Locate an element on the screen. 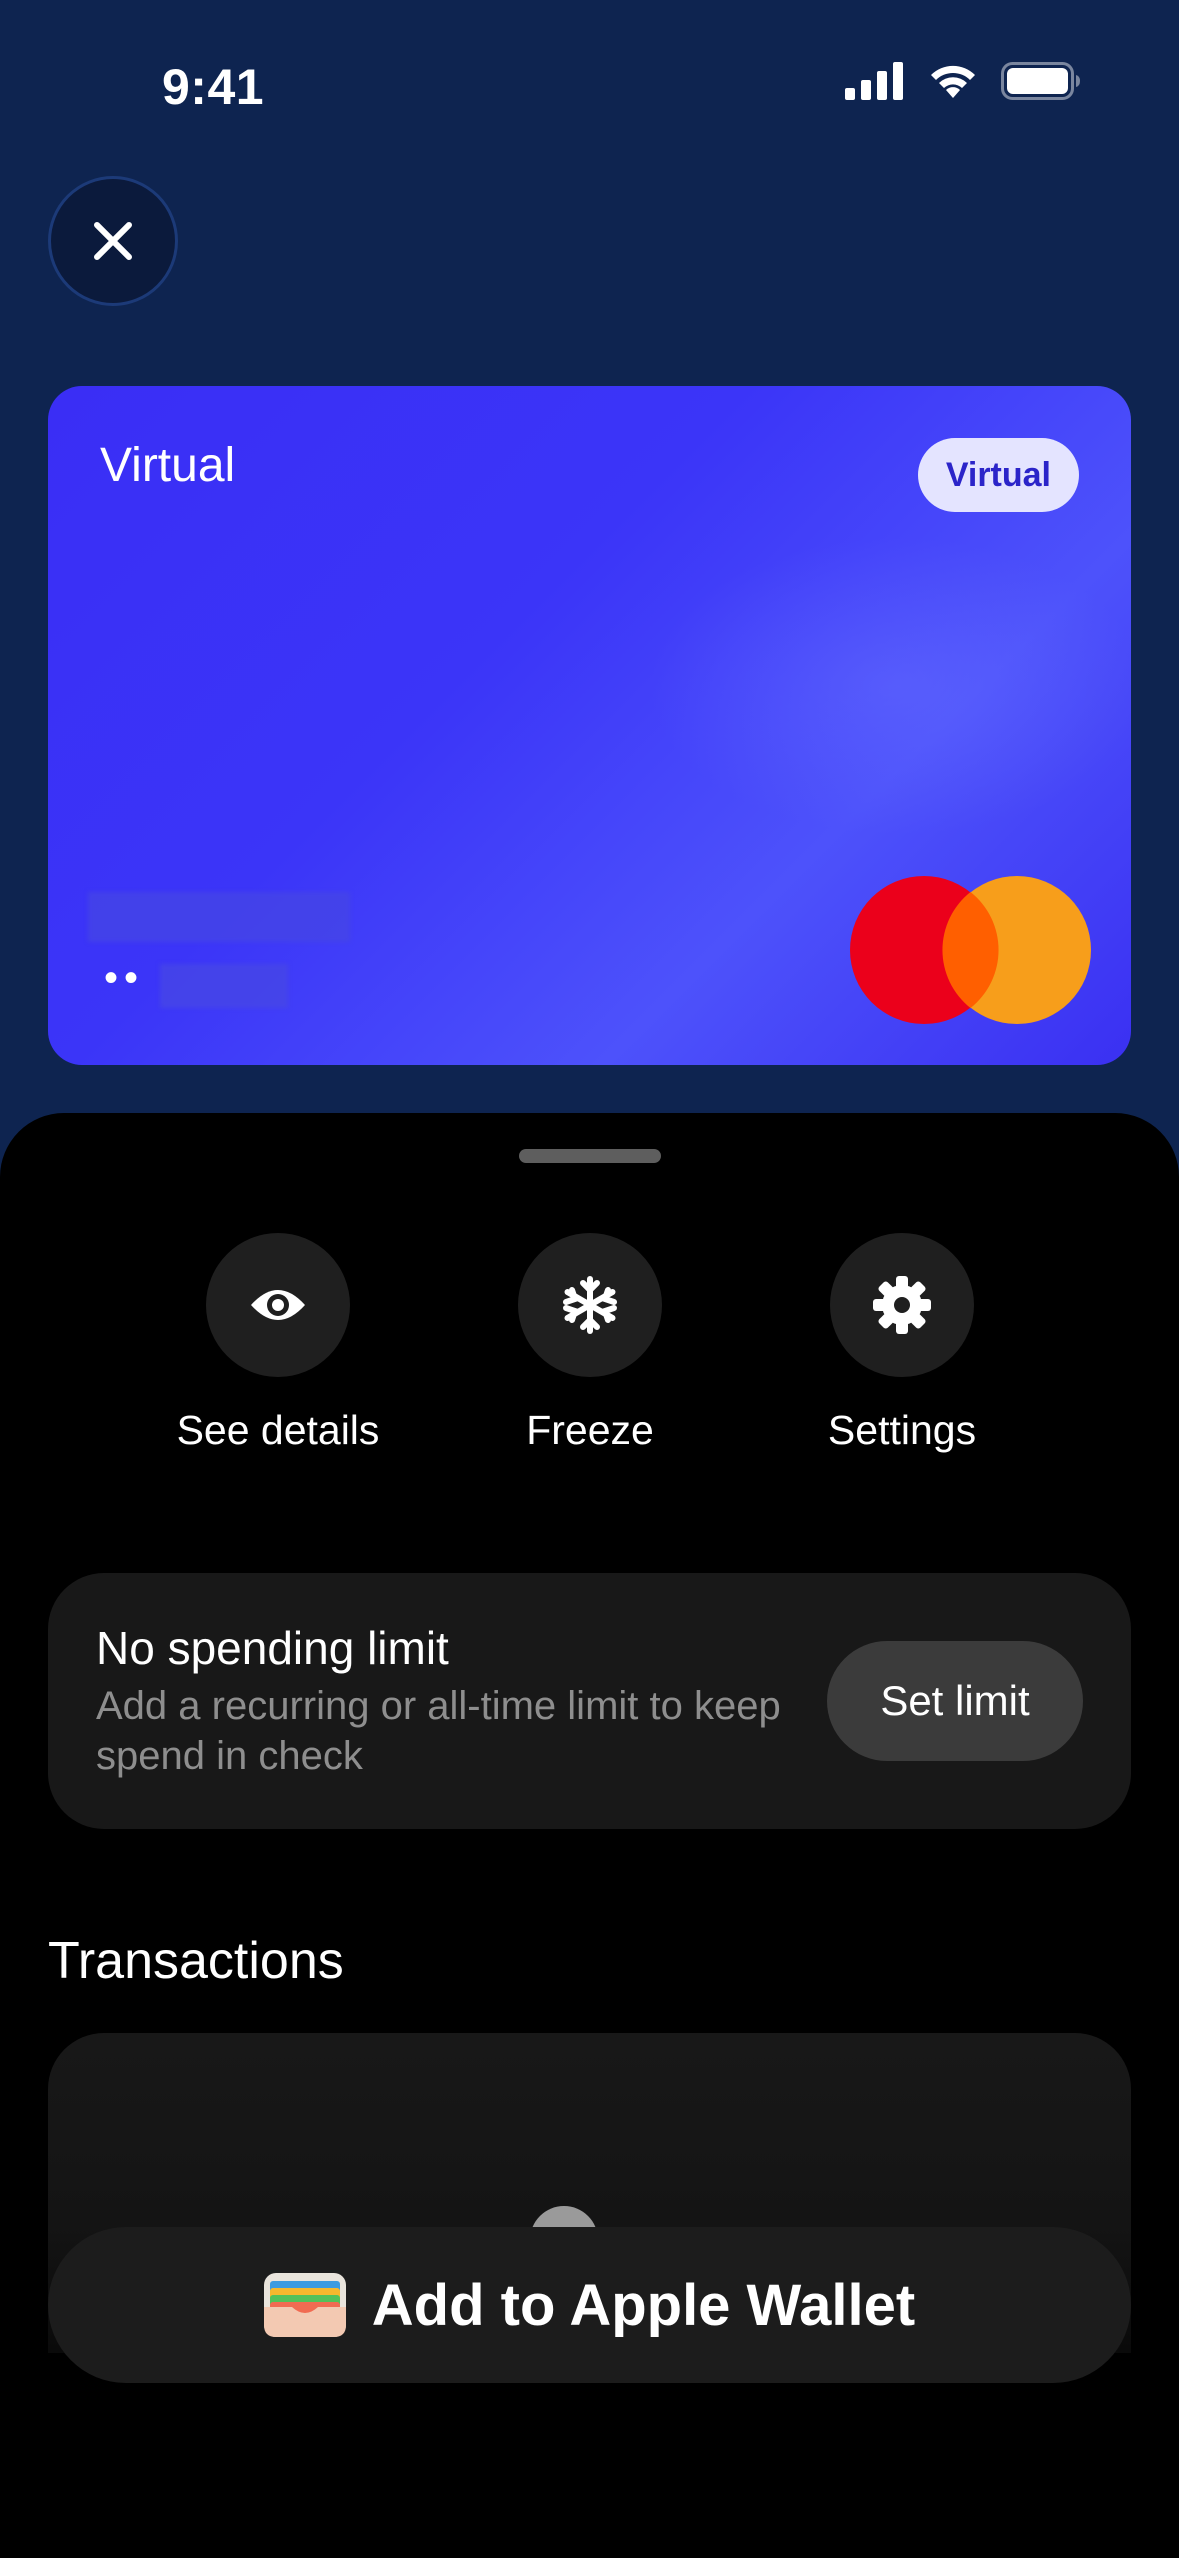 This screenshot has height=2558, width=1179. see-details-circle is located at coordinates (278, 1305).